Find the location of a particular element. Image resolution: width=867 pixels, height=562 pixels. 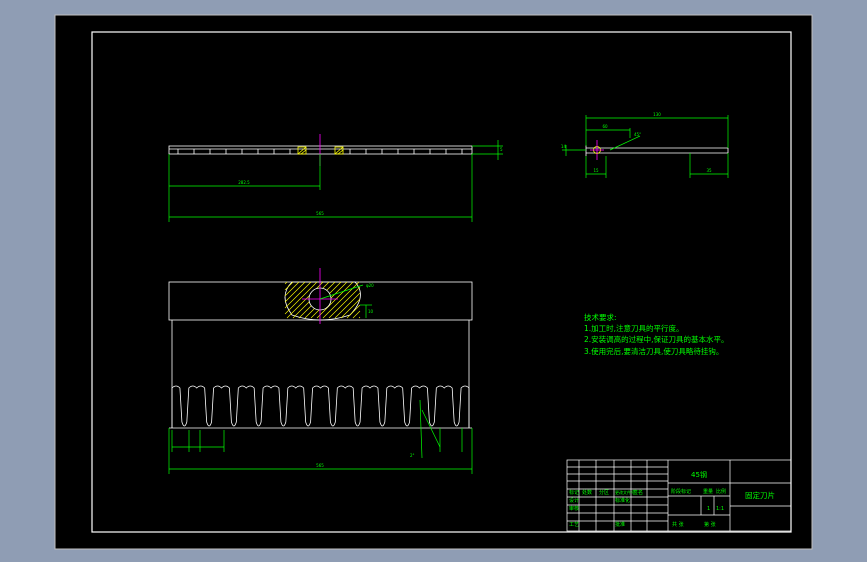

tb-label-gongyi: 工艺 is located at coordinates (574, 525).